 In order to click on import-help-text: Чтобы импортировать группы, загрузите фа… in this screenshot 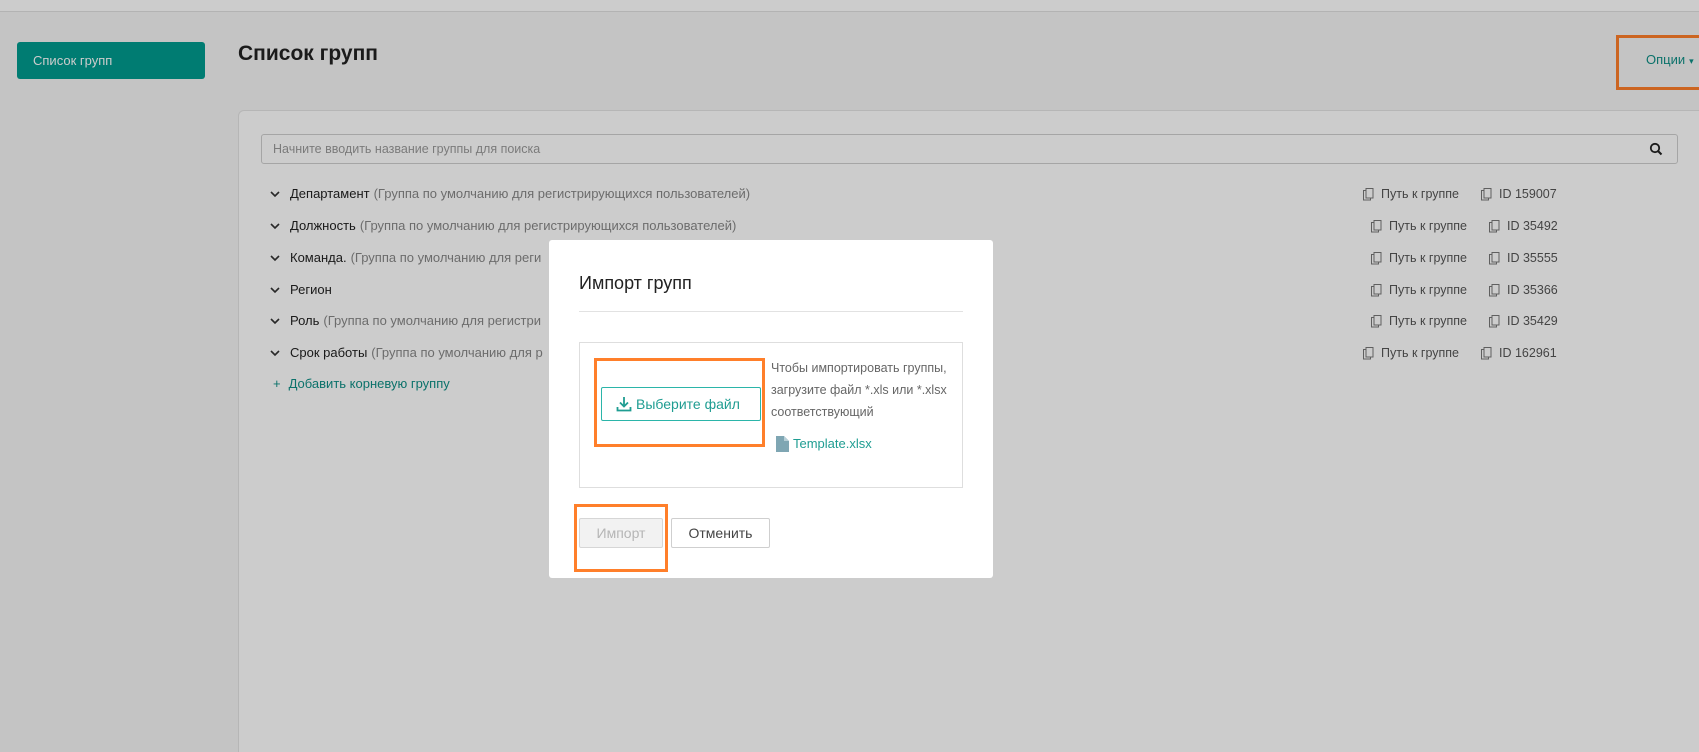, I will do `click(859, 390)`.